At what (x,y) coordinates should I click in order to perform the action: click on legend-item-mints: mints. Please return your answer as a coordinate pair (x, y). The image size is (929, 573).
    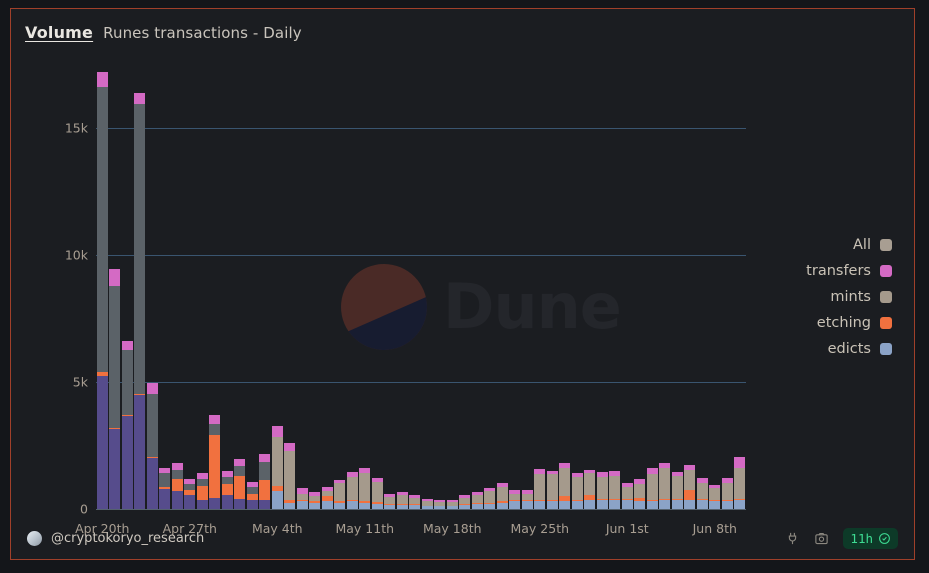
    Looking at the image, I should click on (861, 297).